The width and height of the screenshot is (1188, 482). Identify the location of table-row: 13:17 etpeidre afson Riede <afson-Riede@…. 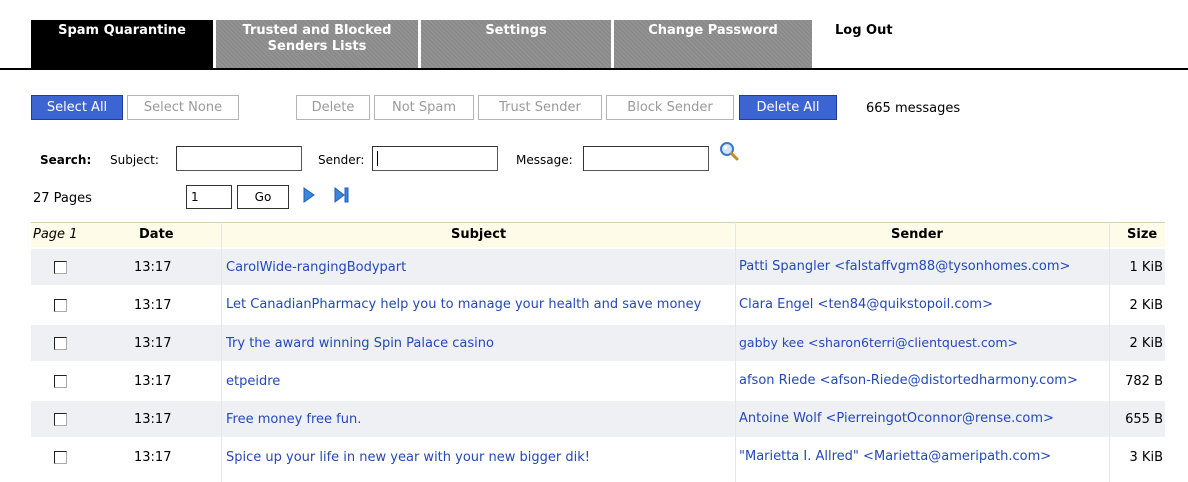
(598, 381).